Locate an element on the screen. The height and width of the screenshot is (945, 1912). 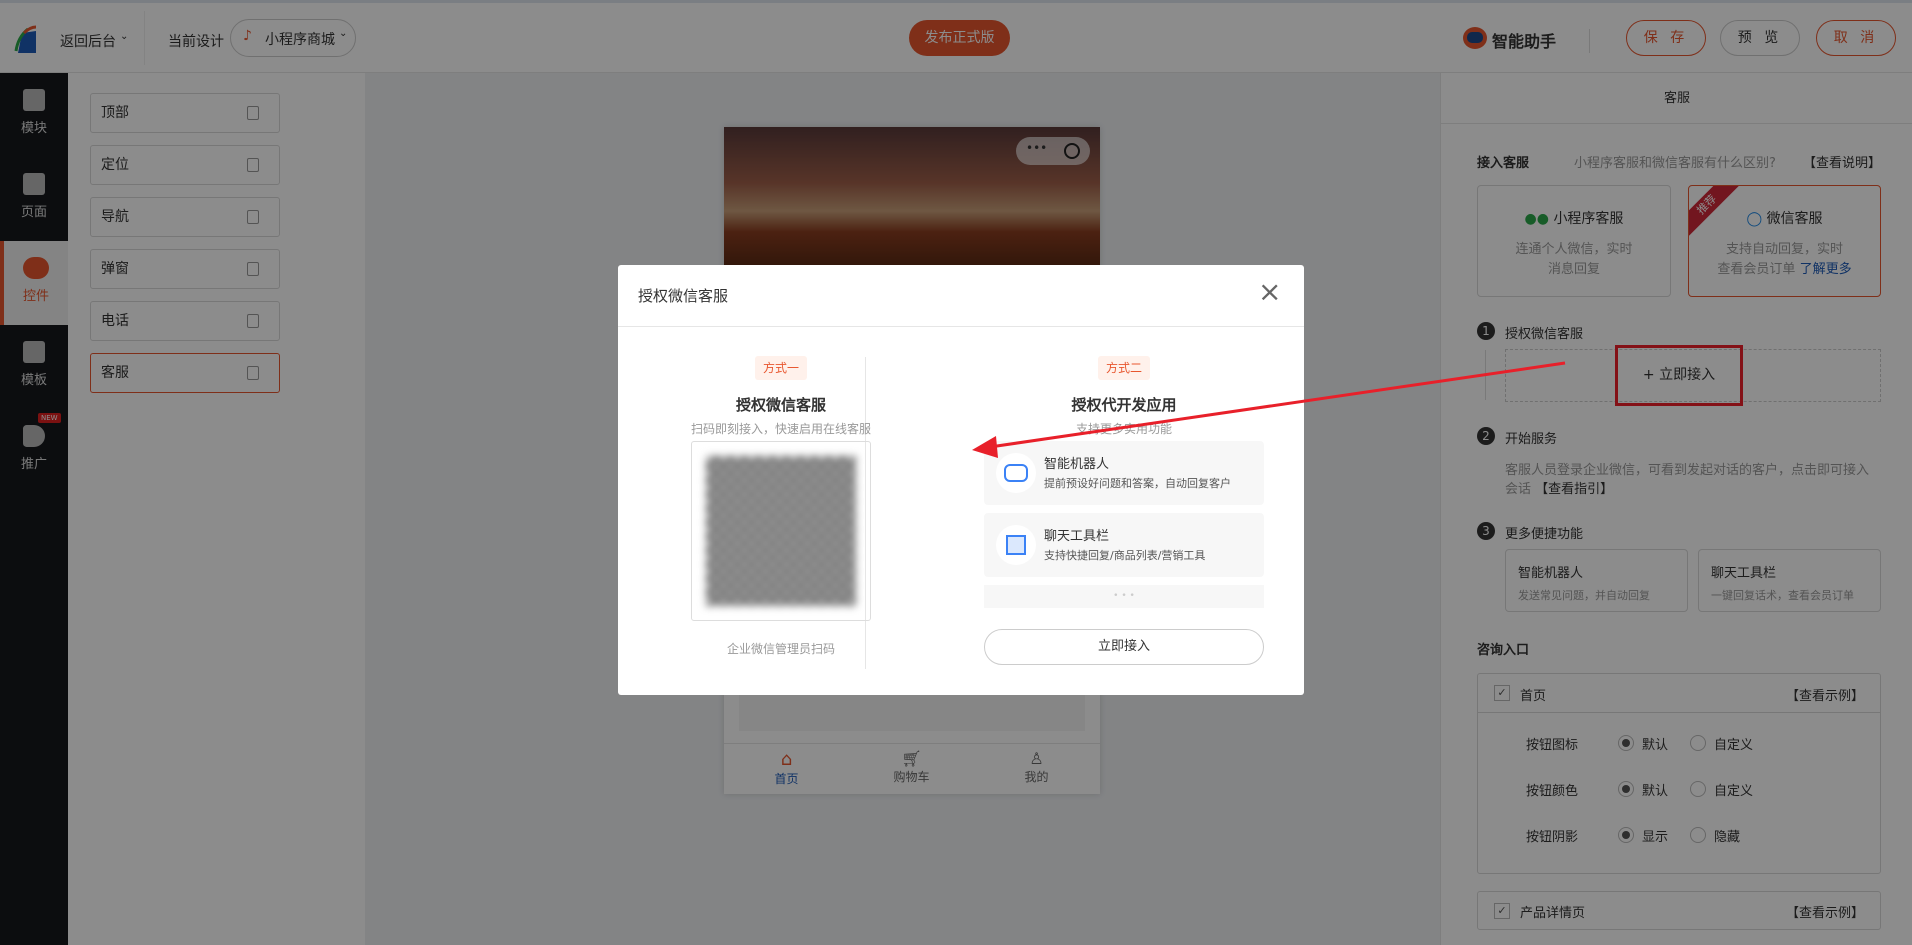
qr-caption: 企业微信管理员扫码 is located at coordinates (780, 649).